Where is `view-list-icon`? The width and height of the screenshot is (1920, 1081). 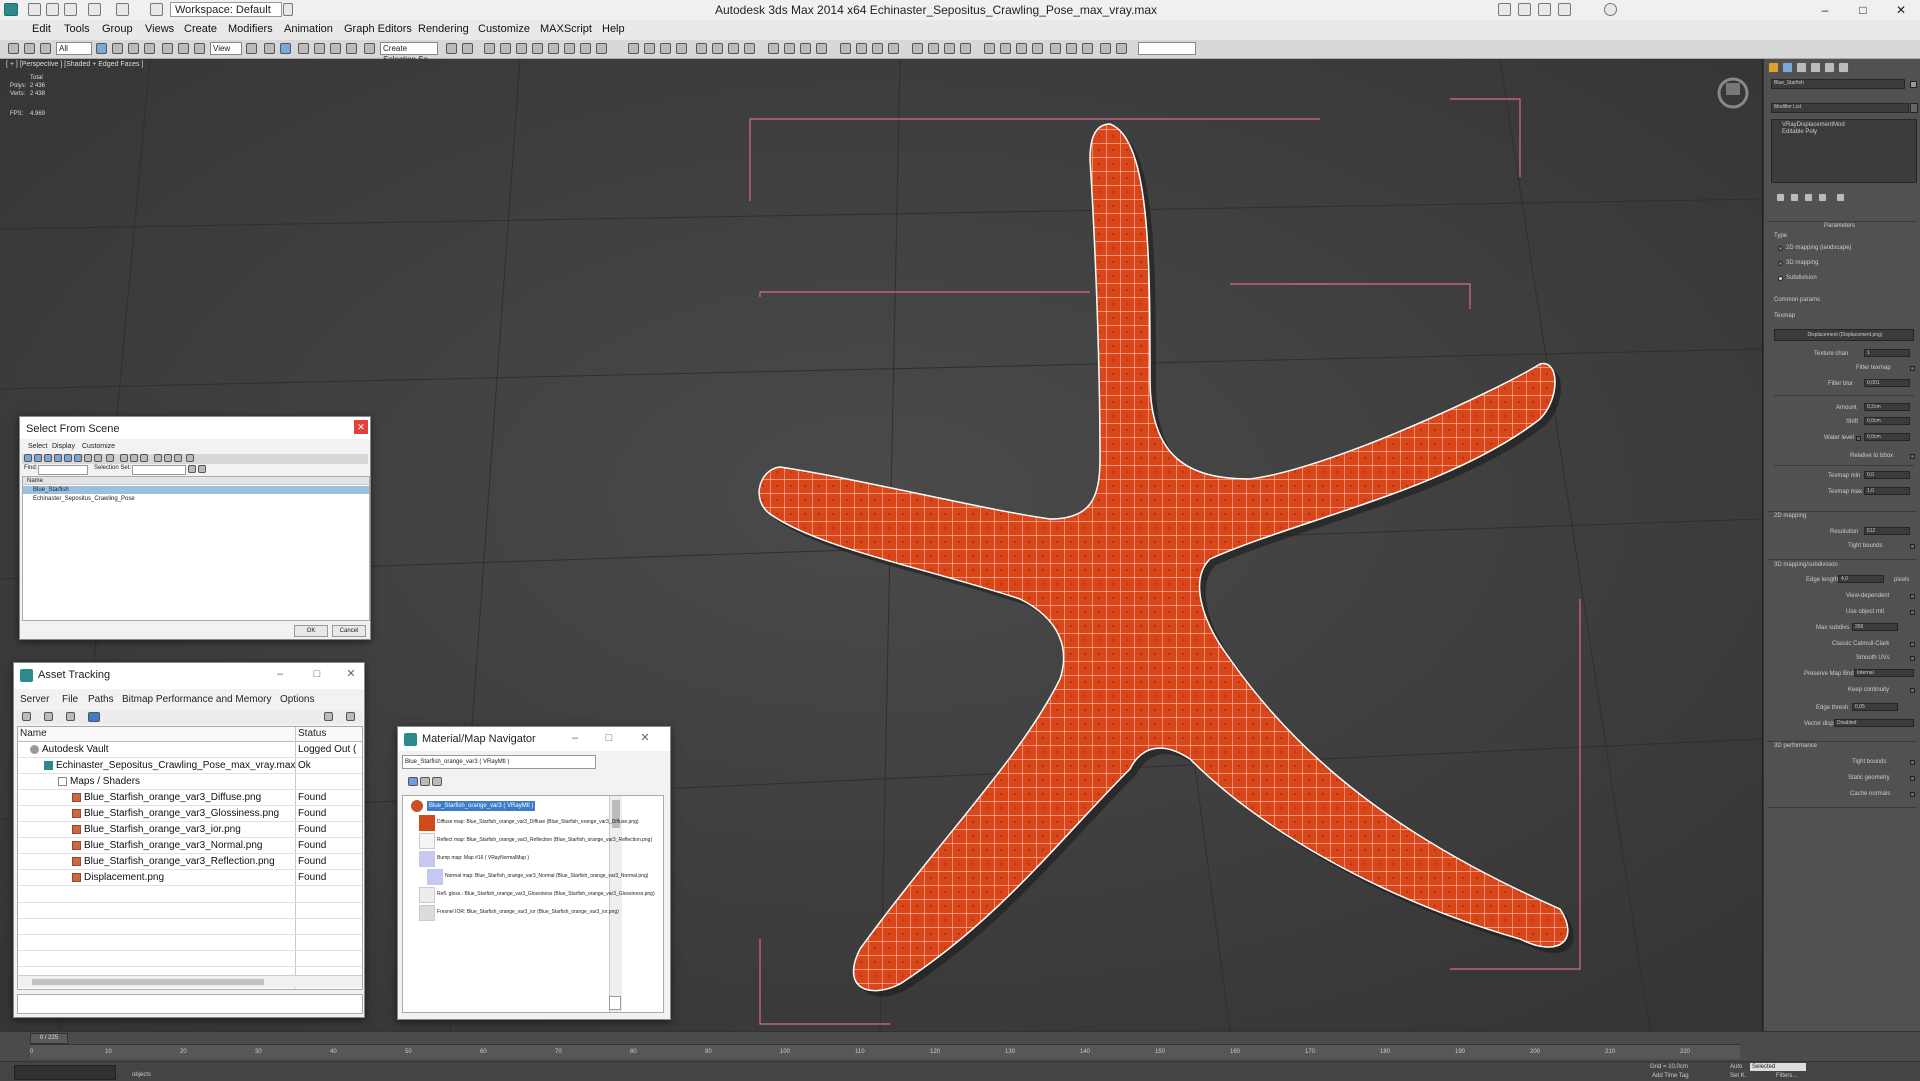 view-list-icon is located at coordinates (413, 781).